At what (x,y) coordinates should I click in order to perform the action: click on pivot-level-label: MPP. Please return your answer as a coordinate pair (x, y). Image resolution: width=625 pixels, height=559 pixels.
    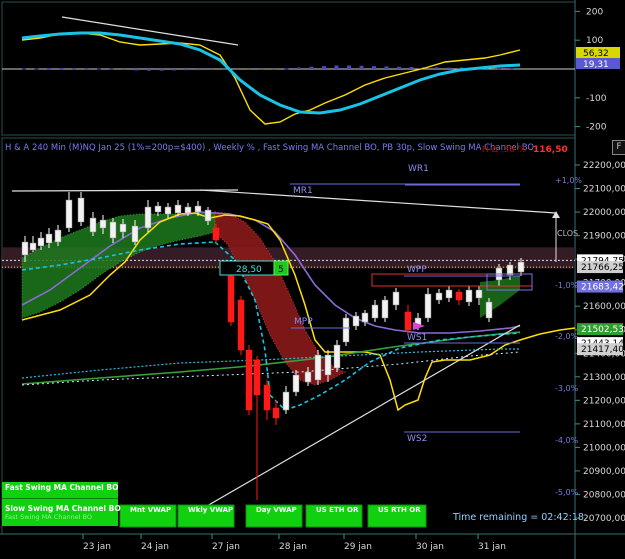
    Looking at the image, I should click on (303, 322).